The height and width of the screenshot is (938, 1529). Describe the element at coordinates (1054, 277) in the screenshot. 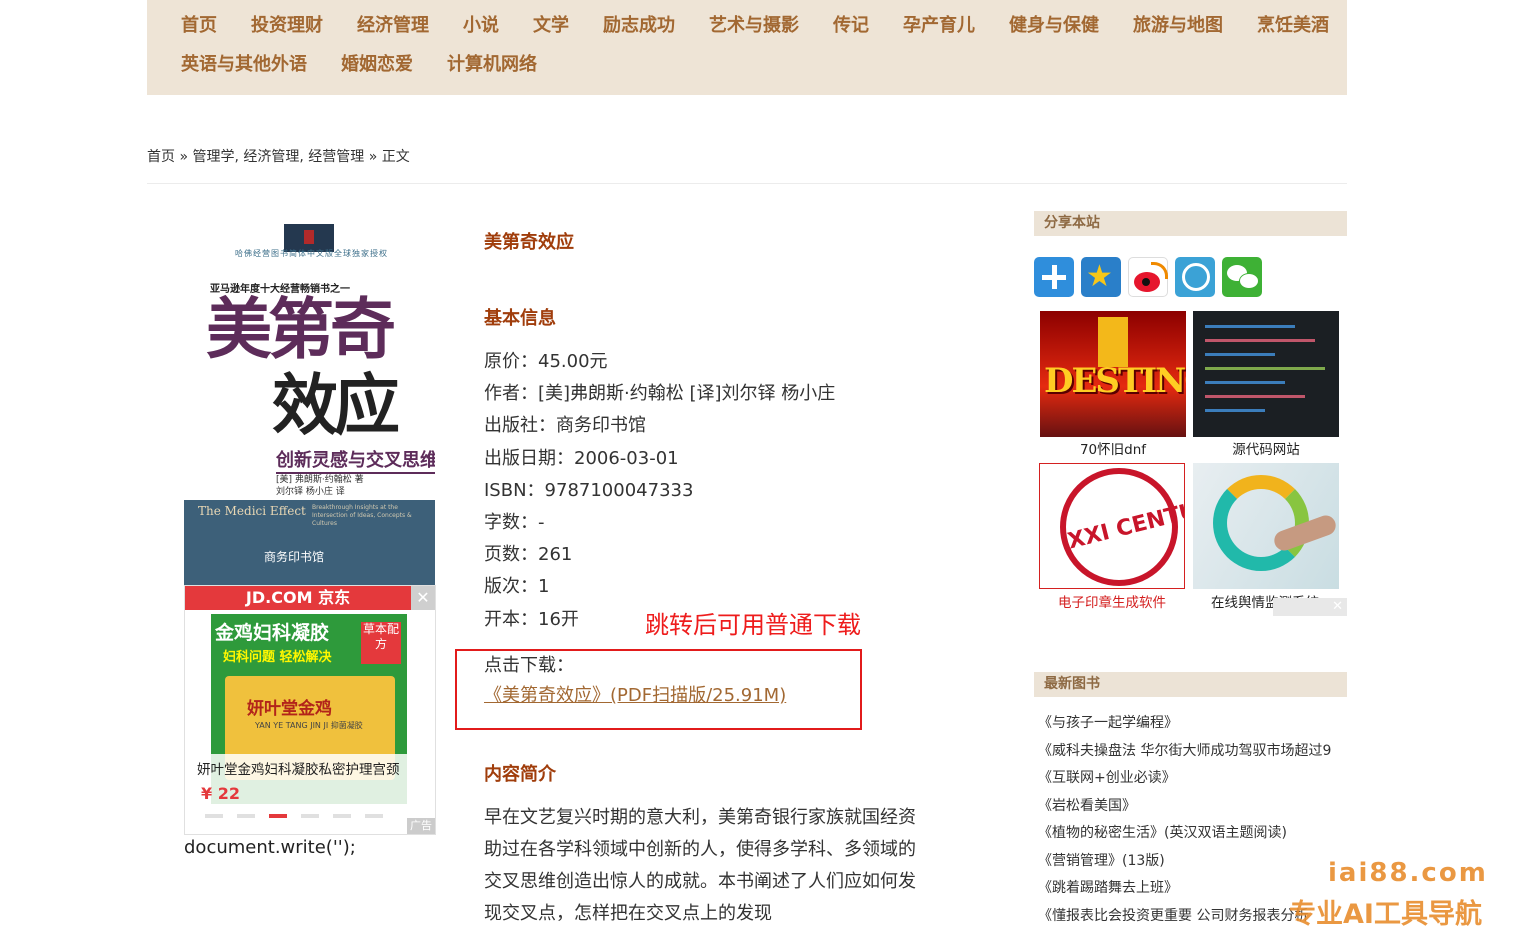

I see `plus-icon` at that location.